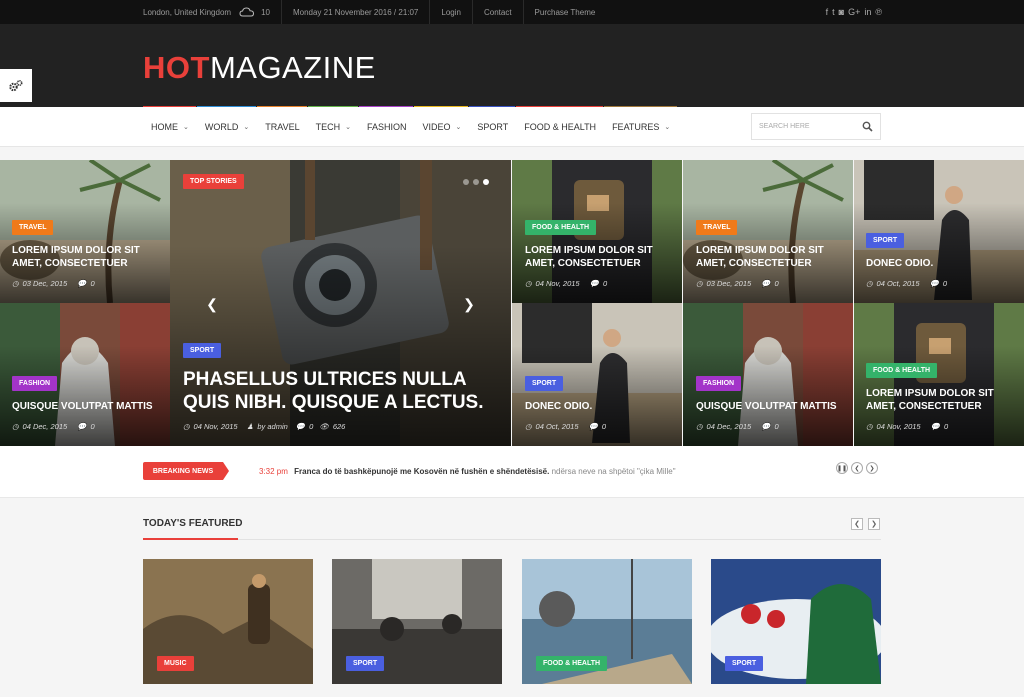 This screenshot has width=1024, height=697. I want to click on ticker-prev-button: ❮, so click(857, 468).